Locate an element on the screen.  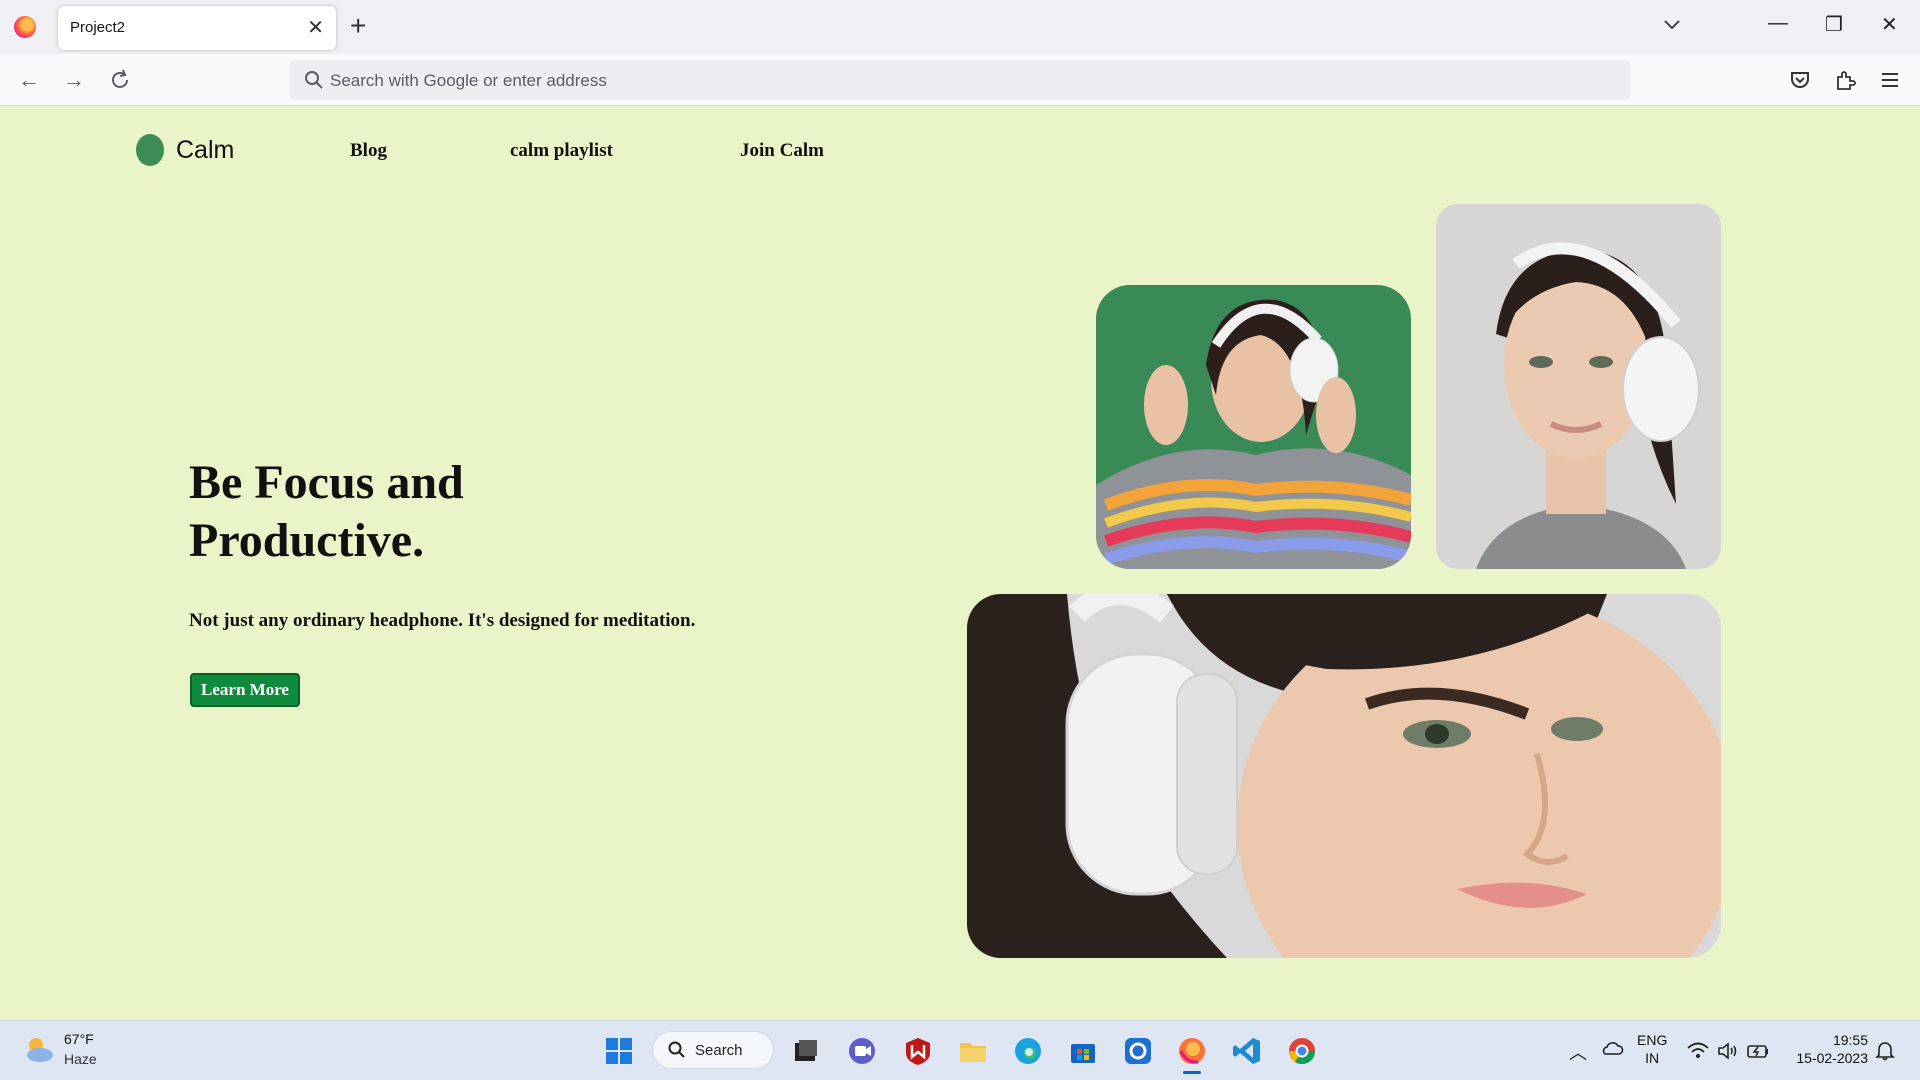
weather-temperature: 67°F is located at coordinates (79, 1039).